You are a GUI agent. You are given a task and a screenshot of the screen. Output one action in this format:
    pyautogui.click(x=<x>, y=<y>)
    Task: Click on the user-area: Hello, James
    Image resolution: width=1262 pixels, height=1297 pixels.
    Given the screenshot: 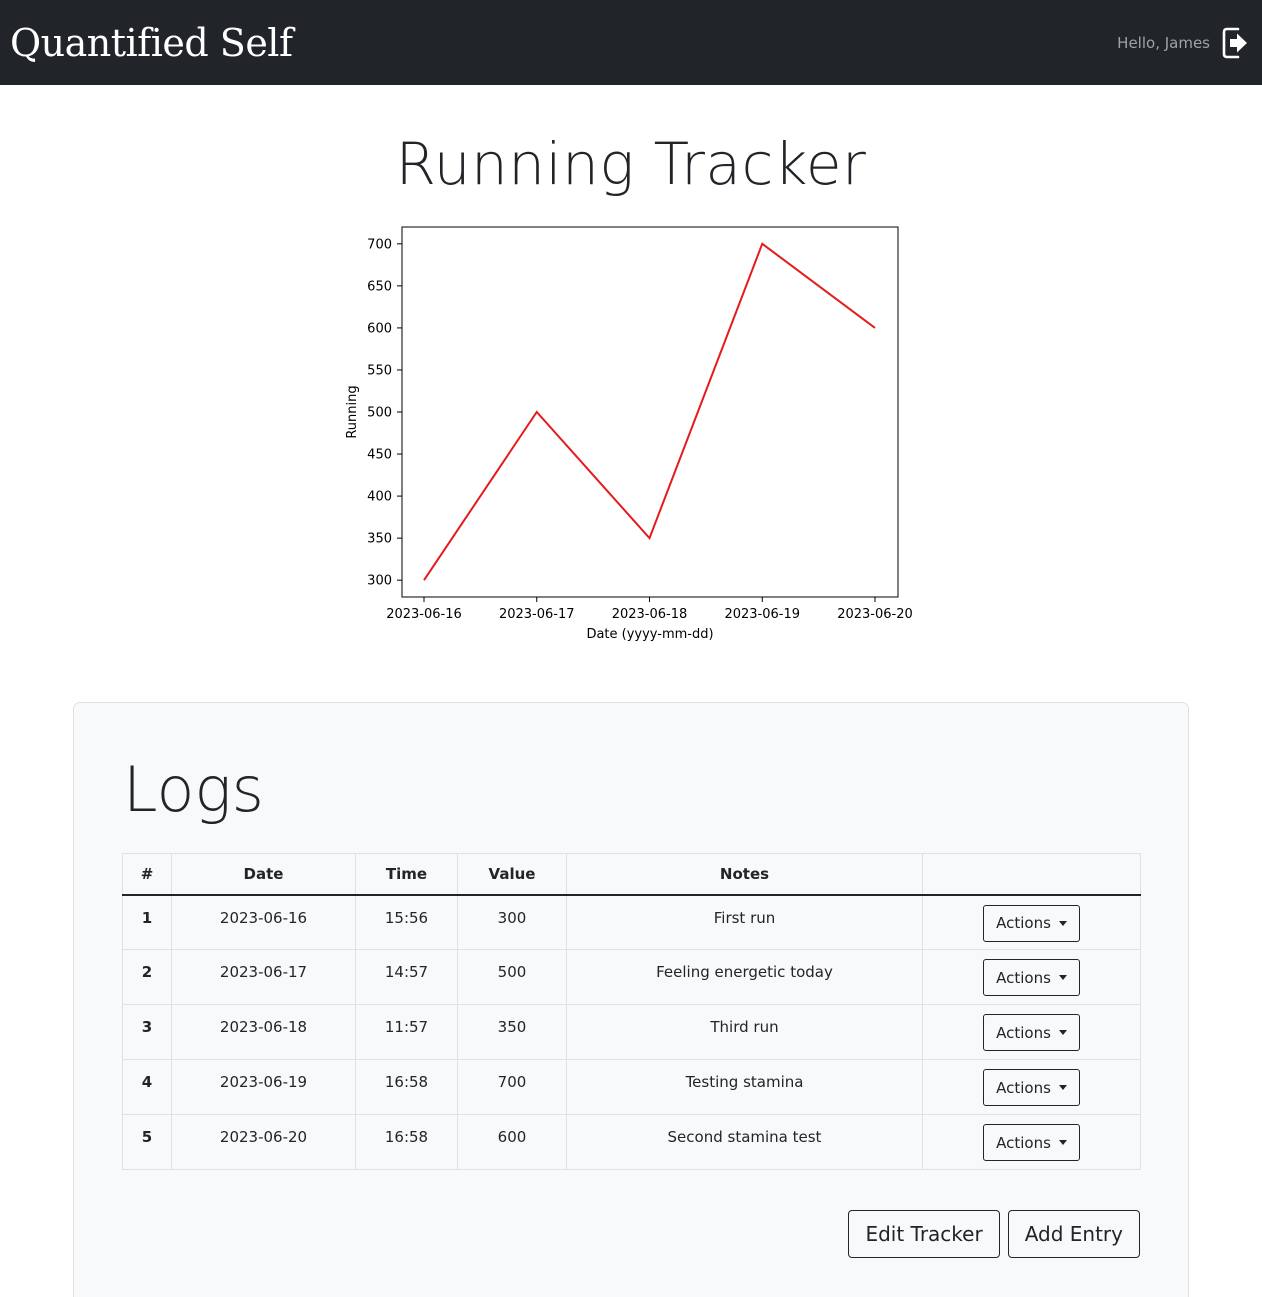 What is the action you would take?
    pyautogui.click(x=1183, y=43)
    